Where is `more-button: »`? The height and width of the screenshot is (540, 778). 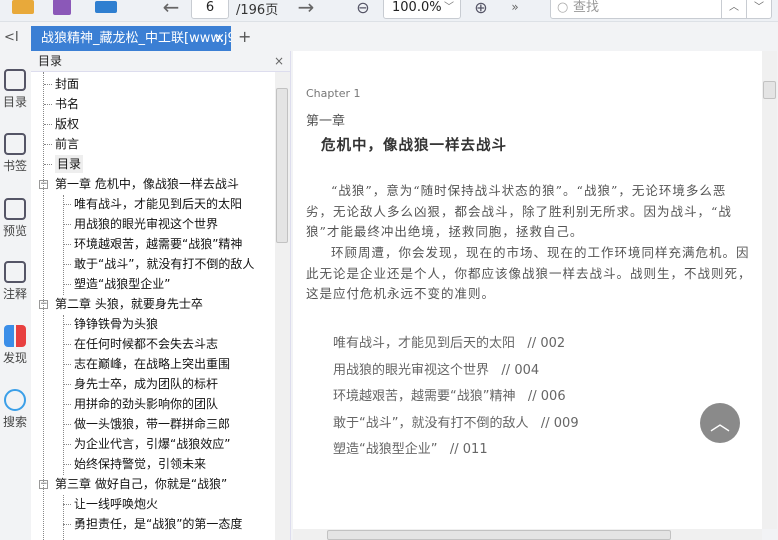
more-button: » is located at coordinates (515, 9).